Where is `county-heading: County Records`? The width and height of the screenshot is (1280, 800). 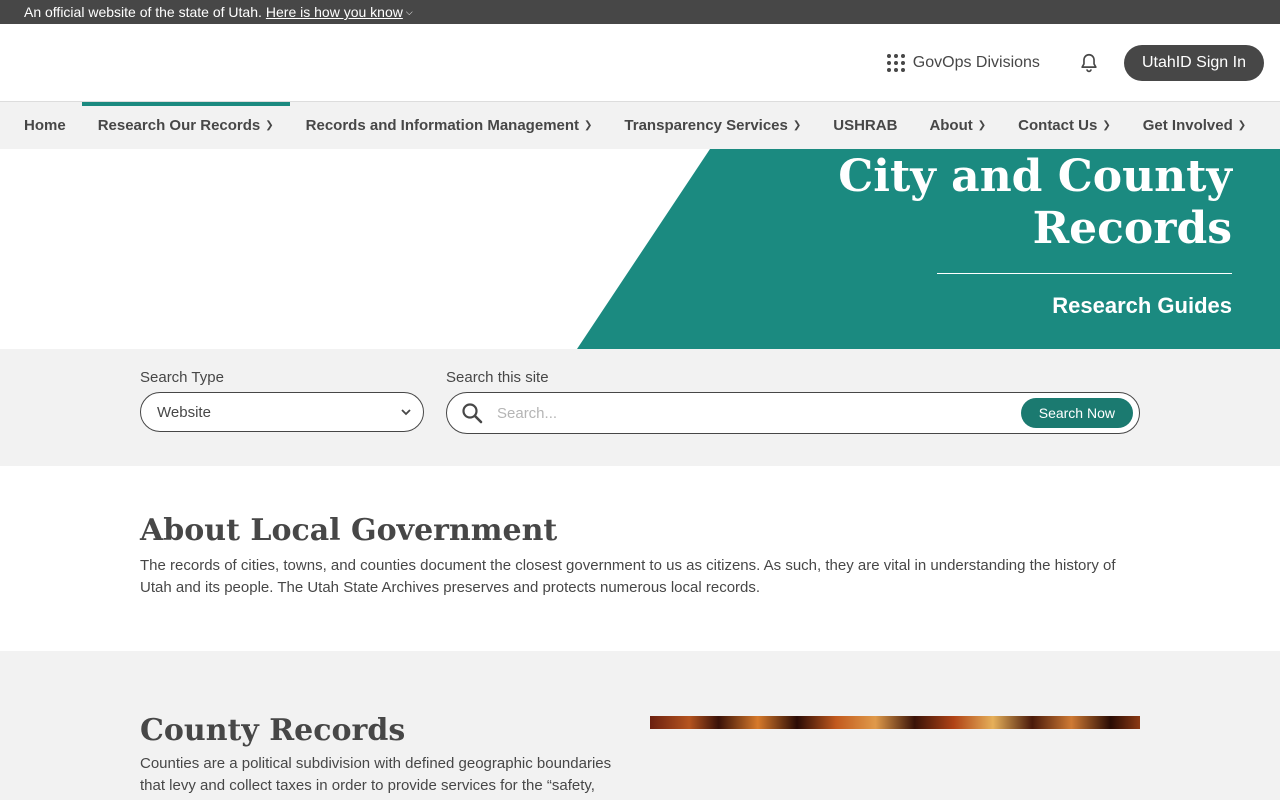
county-heading: County Records is located at coordinates (273, 730).